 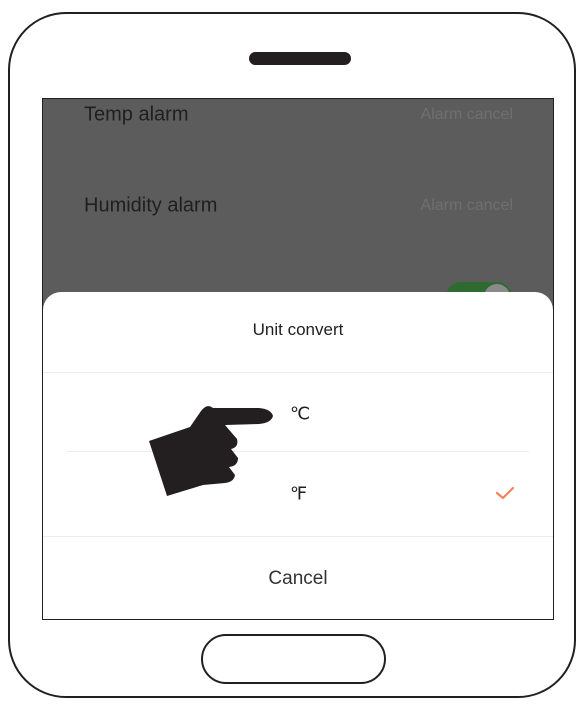 I want to click on home-button, so click(x=293, y=659).